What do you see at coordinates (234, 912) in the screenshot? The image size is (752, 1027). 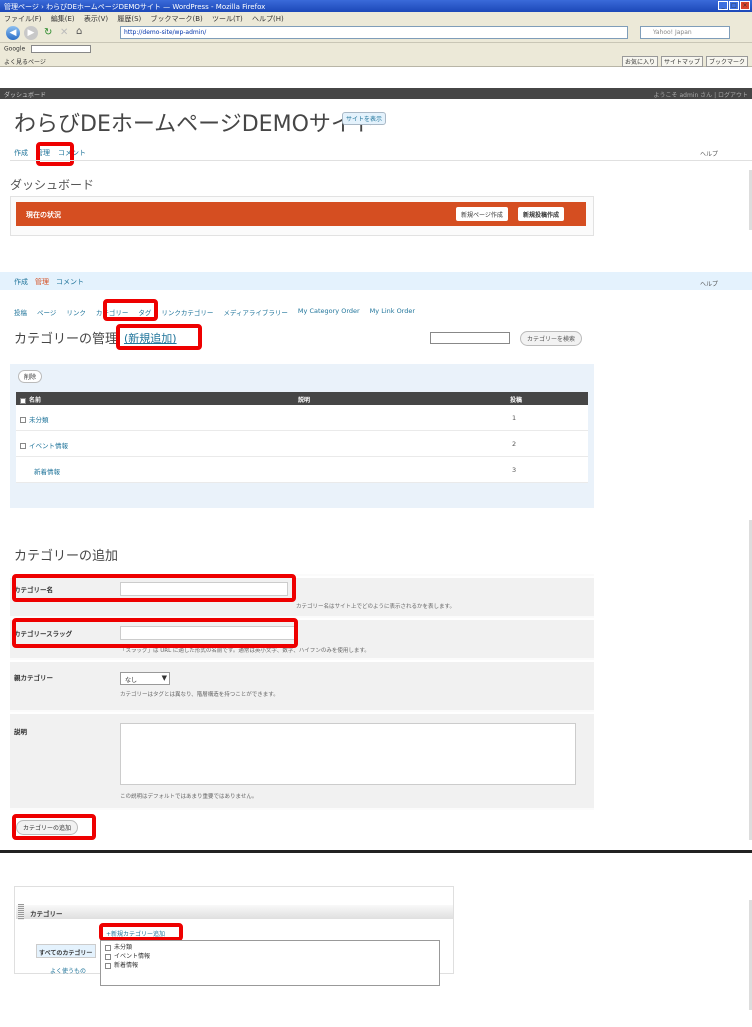 I see `metabox-header: カテゴリー` at bounding box center [234, 912].